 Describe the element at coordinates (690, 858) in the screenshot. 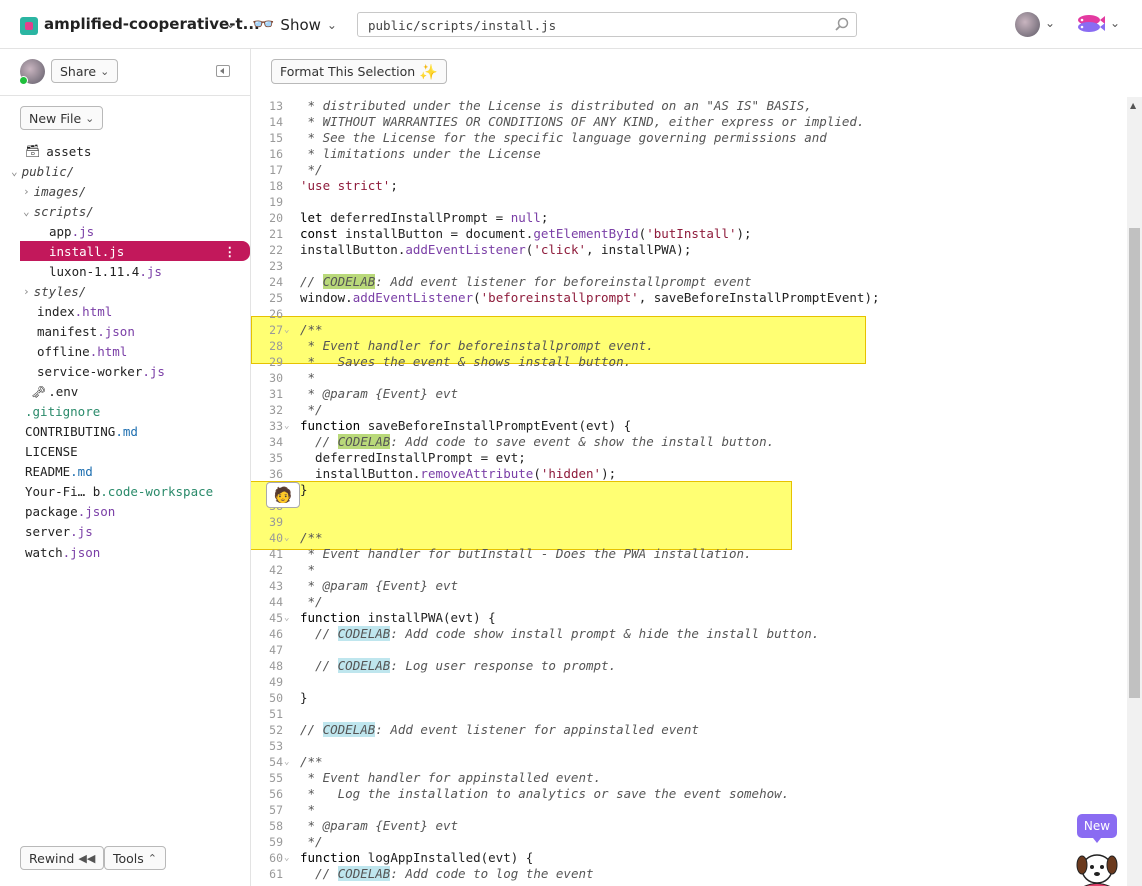

I see `code-line: 60 ⌄ function logAppInstalled(evt) {` at that location.